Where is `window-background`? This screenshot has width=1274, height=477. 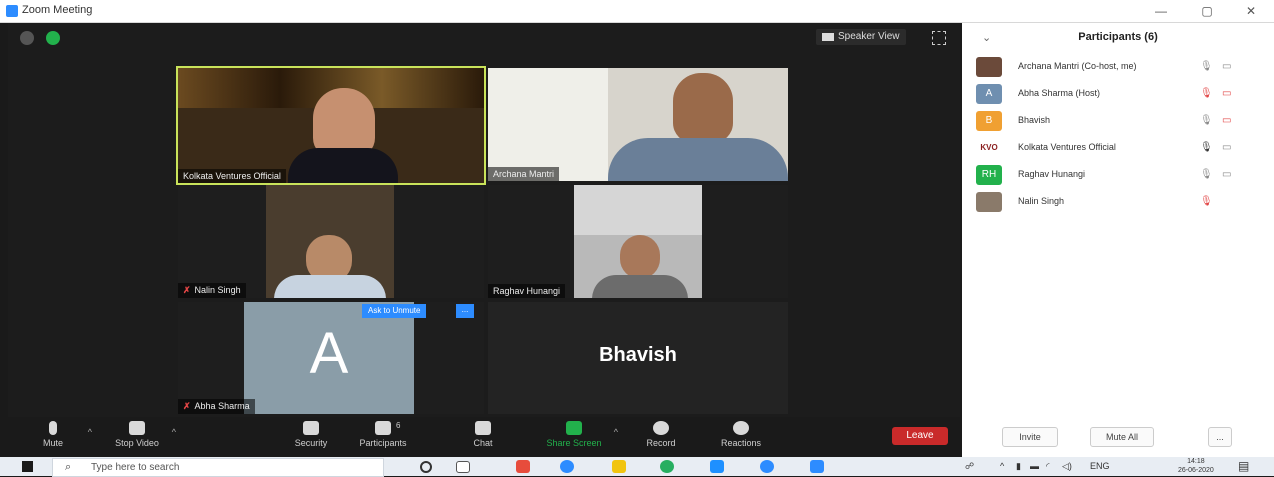
window-background is located at coordinates (548, 124).